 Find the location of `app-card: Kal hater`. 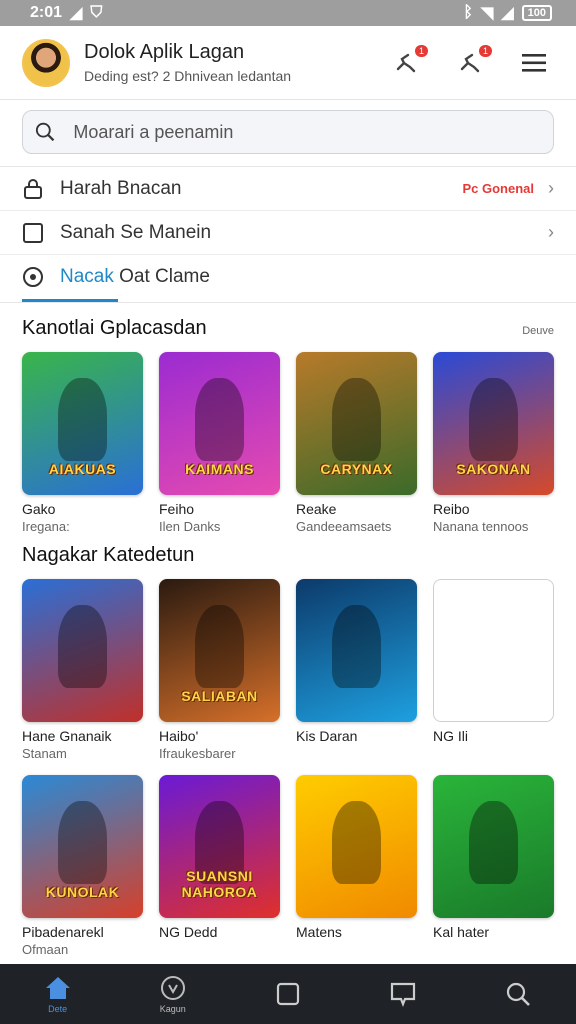

app-card: Kal hater is located at coordinates (493, 866).